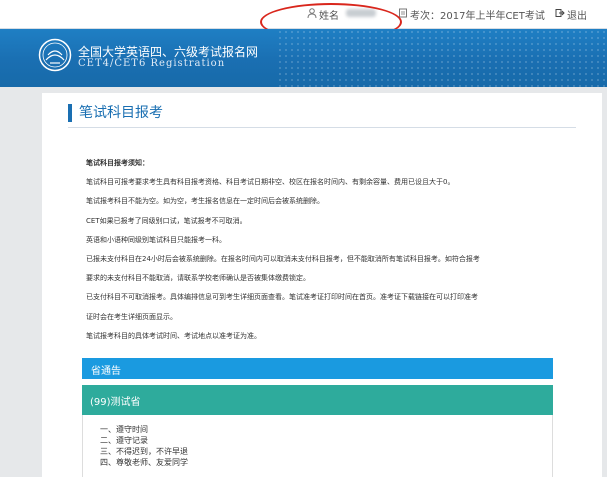  What do you see at coordinates (55, 55) in the screenshot?
I see `emblem-icon` at bounding box center [55, 55].